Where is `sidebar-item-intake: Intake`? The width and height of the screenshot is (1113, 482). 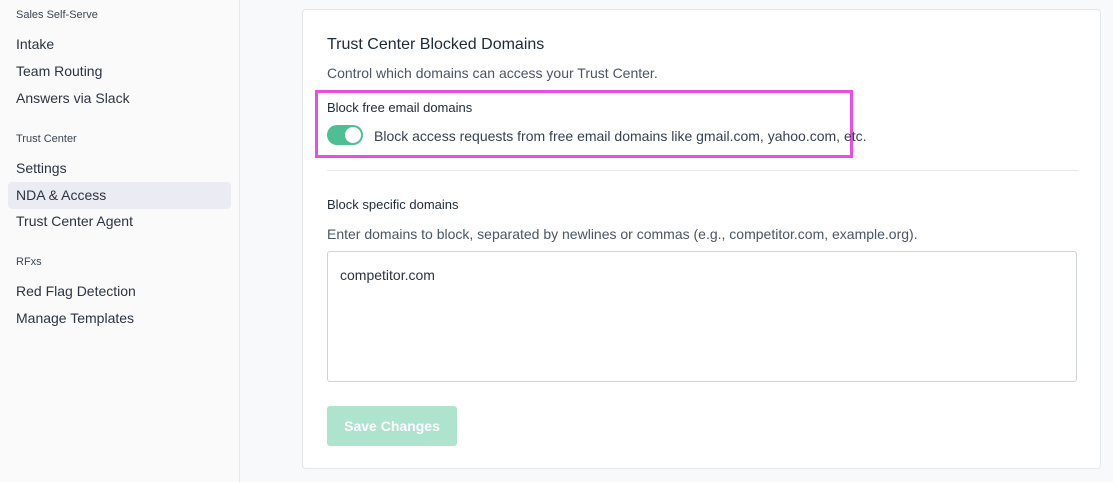
sidebar-item-intake: Intake is located at coordinates (119, 44).